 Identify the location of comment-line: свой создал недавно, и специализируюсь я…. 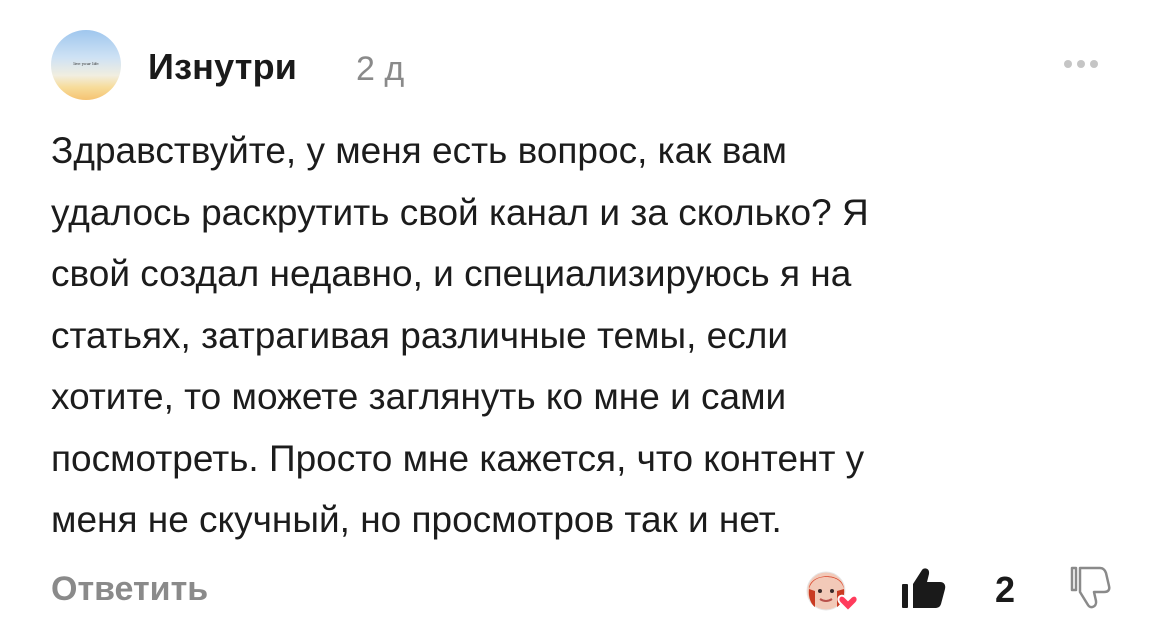
(451, 273).